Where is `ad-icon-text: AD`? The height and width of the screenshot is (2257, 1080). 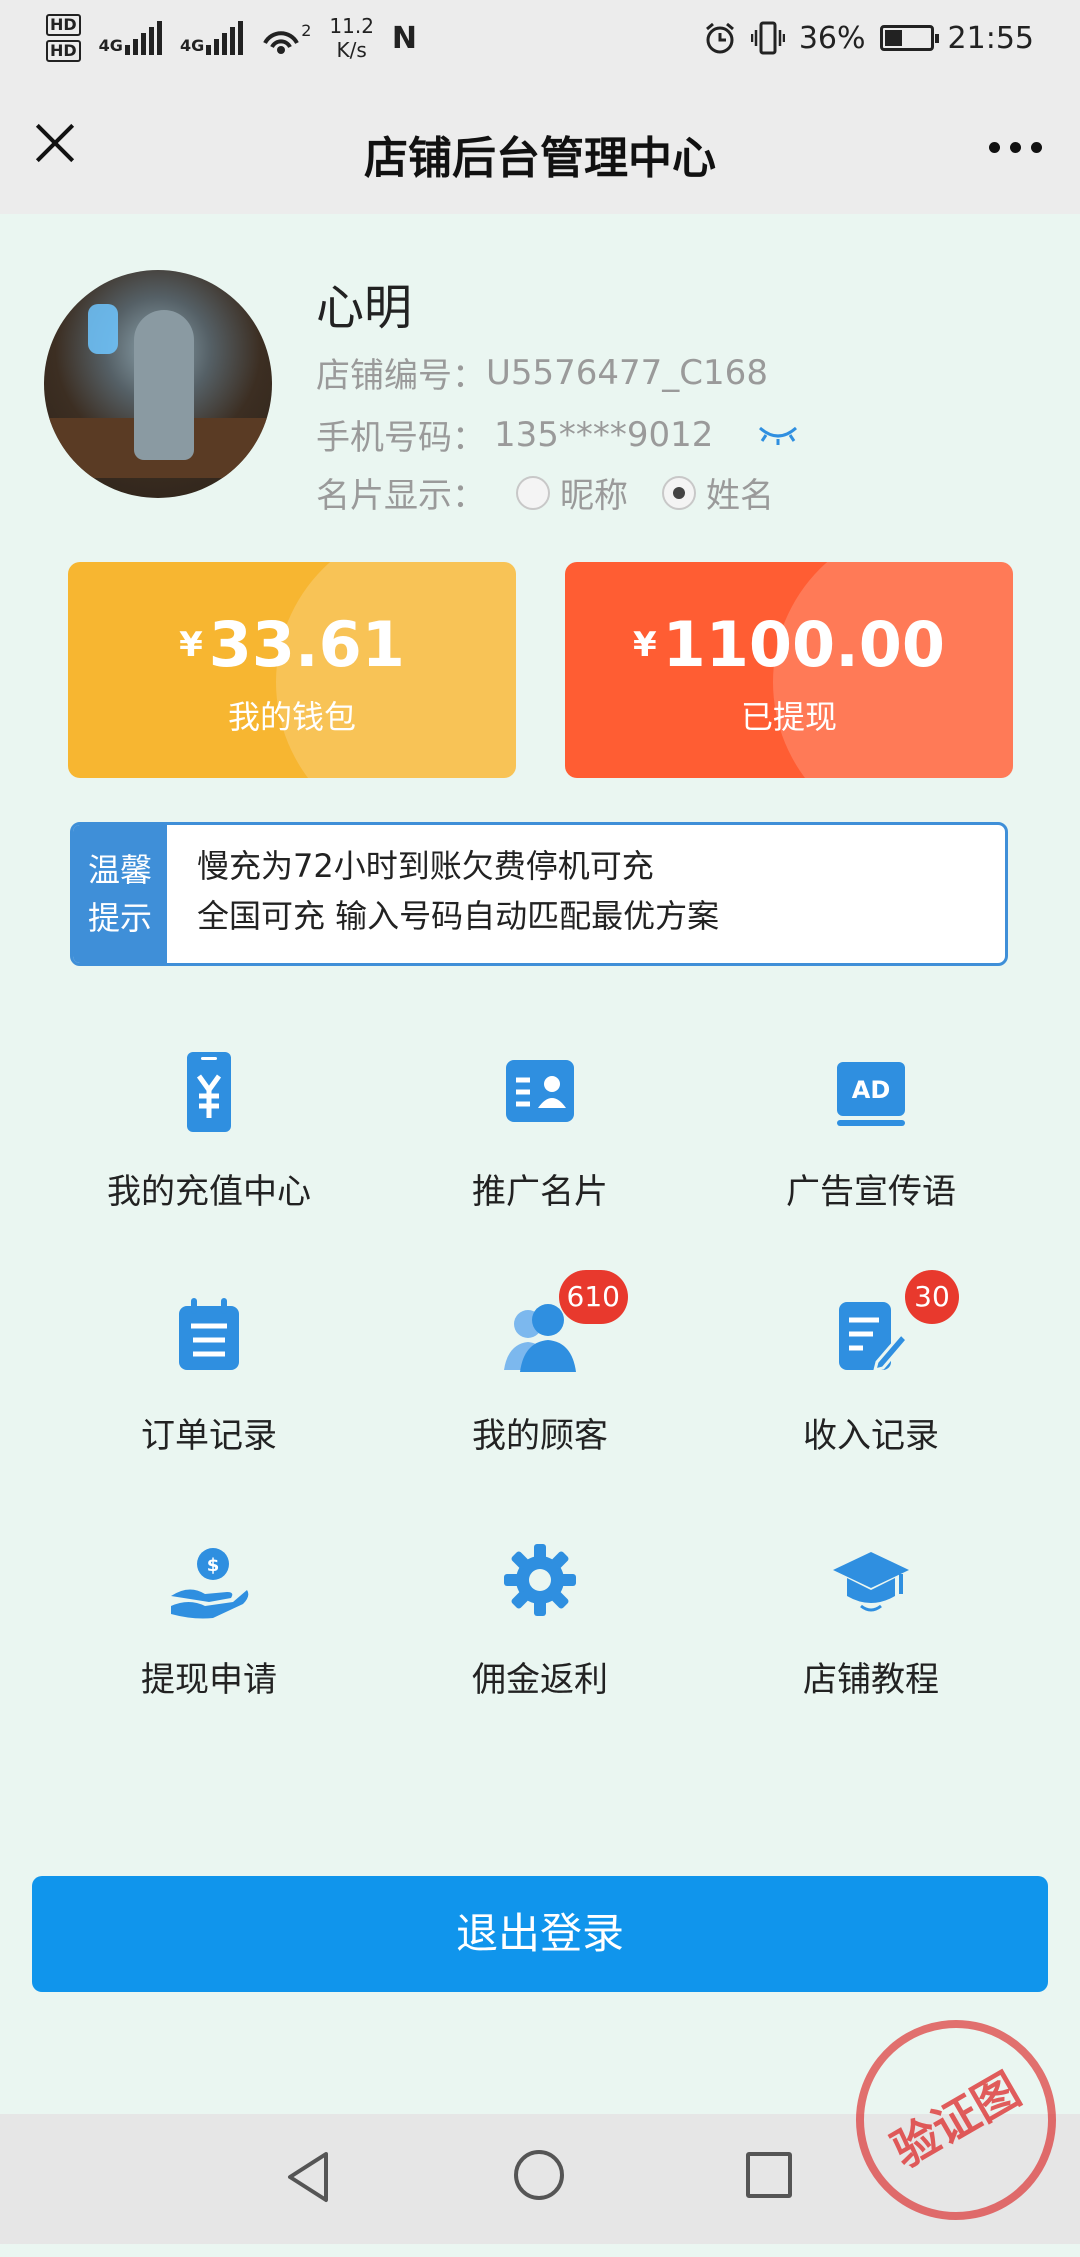 ad-icon-text: AD is located at coordinates (871, 1090).